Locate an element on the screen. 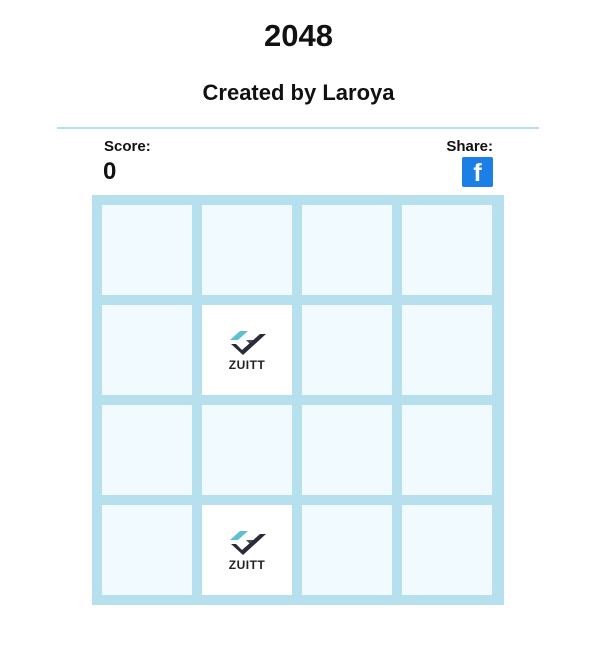 The height and width of the screenshot is (662, 597). facebook-share-button: f is located at coordinates (477, 172).